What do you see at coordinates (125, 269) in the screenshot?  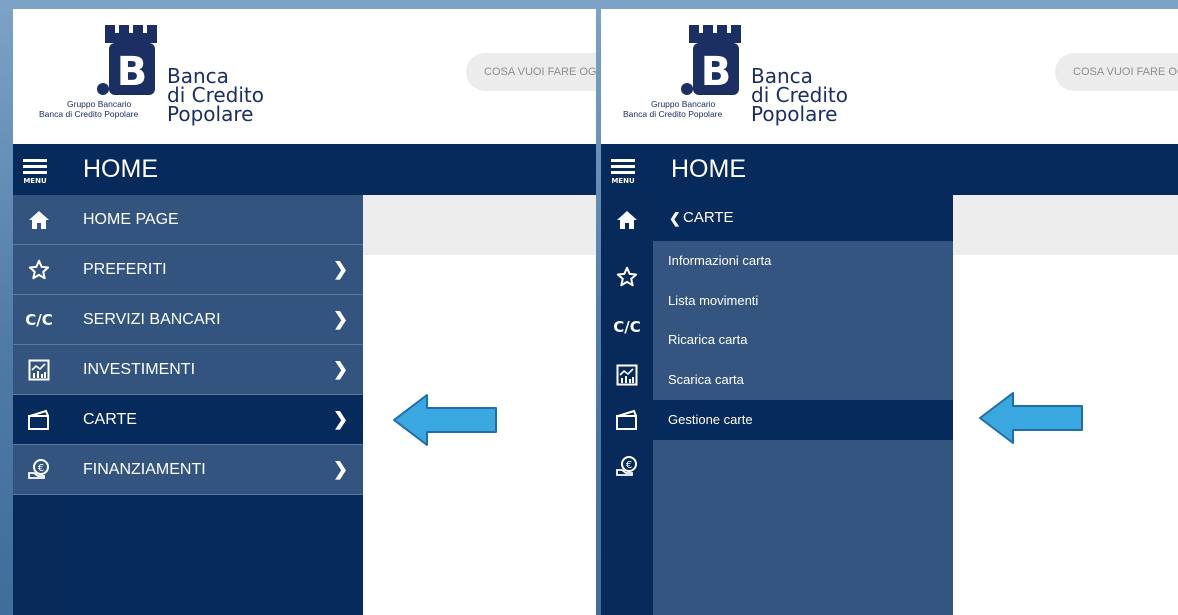 I see `menu-item-label: PREFERITI` at bounding box center [125, 269].